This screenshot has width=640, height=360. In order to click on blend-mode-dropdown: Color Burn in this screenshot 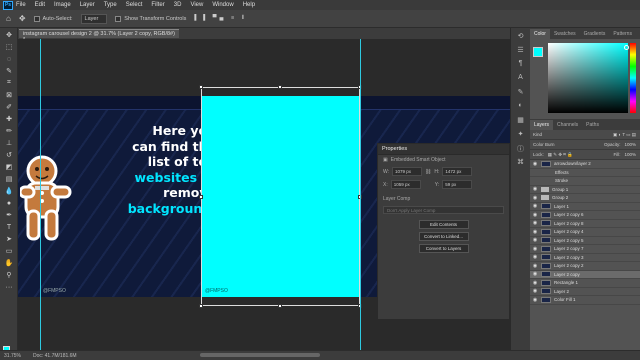, I will do `click(544, 144)`.